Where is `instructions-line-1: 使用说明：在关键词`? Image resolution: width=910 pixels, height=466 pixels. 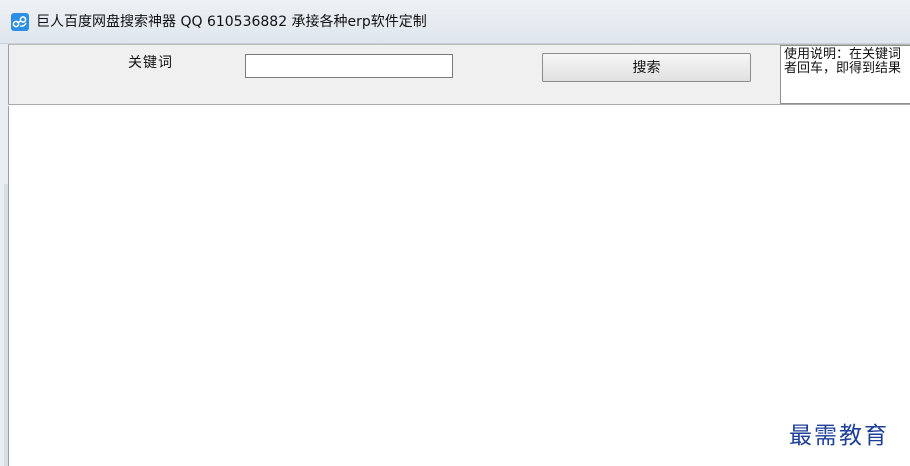 instructions-line-1: 使用说明：在关键词 is located at coordinates (843, 54).